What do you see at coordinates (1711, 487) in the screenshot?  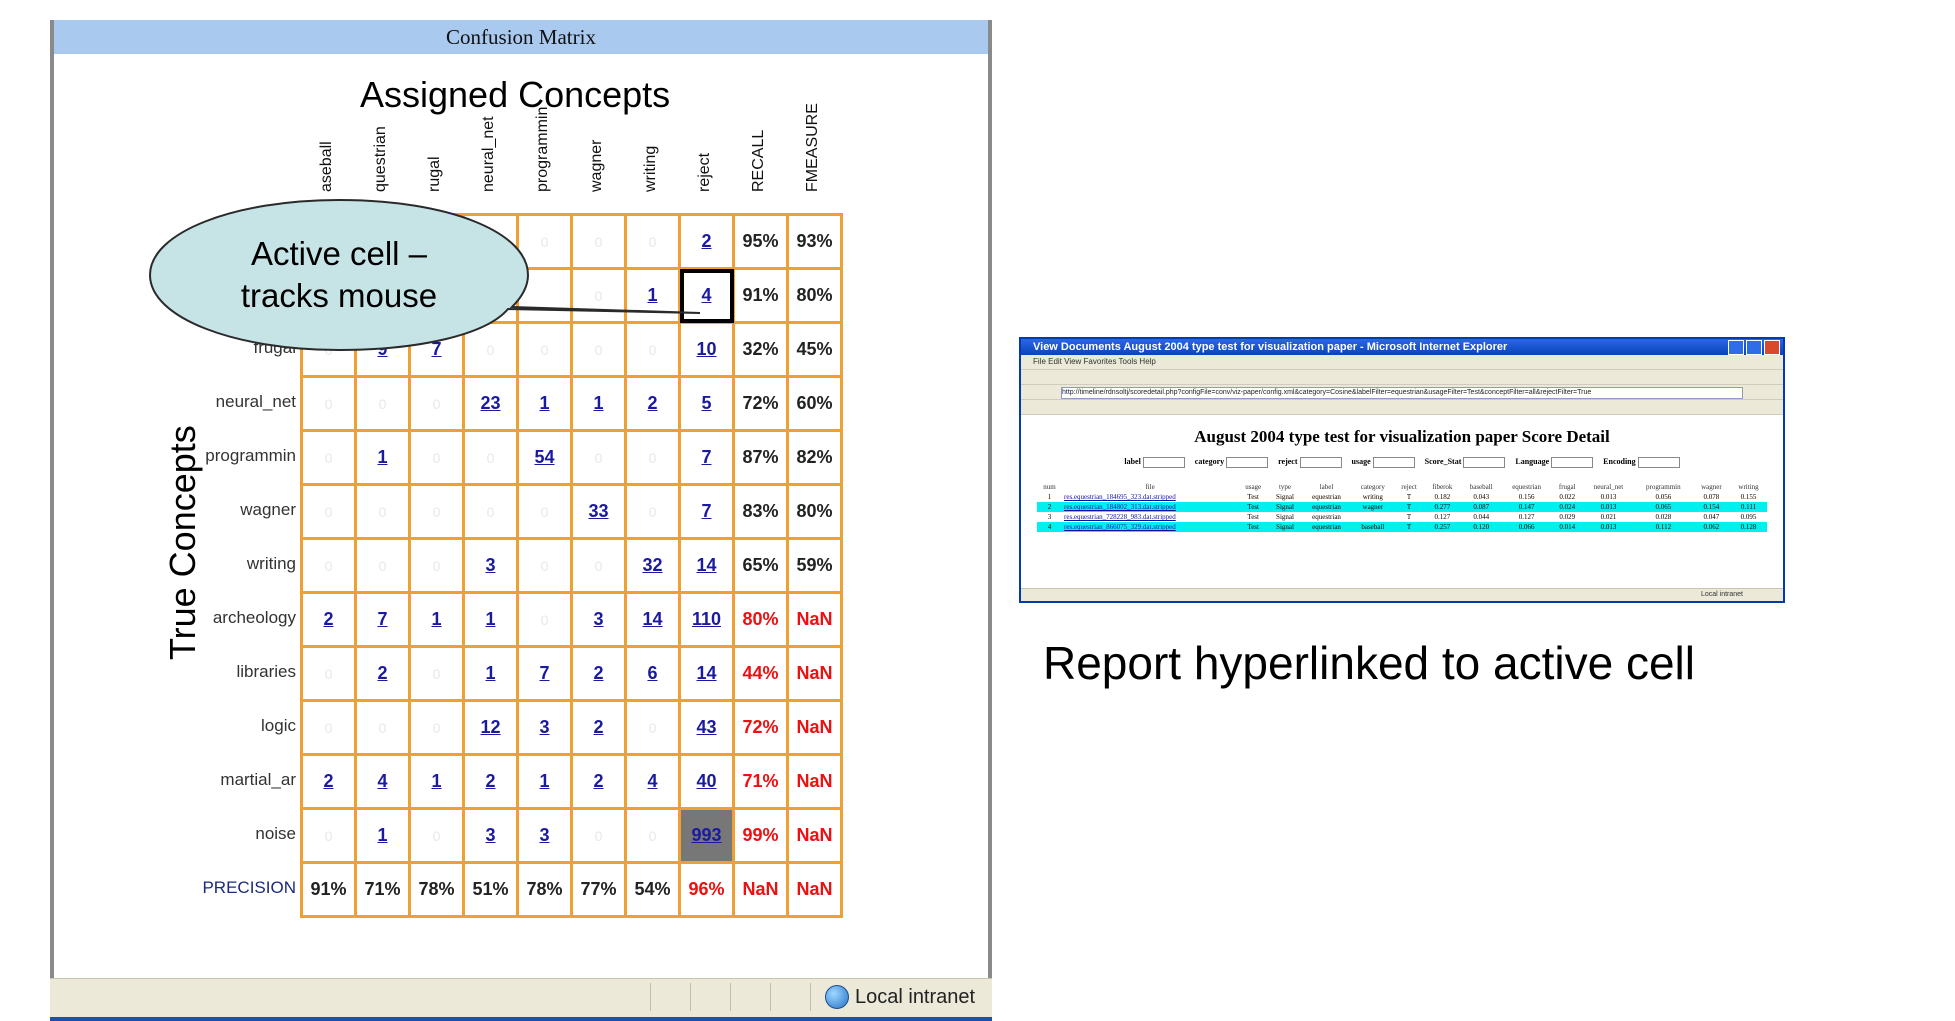 I see `report-column-header: wagner` at bounding box center [1711, 487].